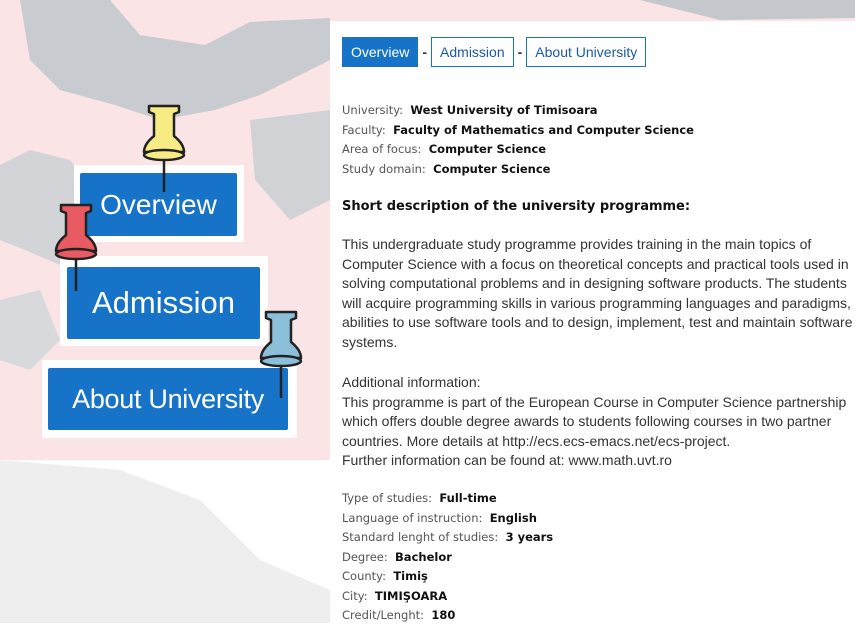 Image resolution: width=855 pixels, height=626 pixels. What do you see at coordinates (365, 556) in the screenshot?
I see `detail-label: Degree:` at bounding box center [365, 556].